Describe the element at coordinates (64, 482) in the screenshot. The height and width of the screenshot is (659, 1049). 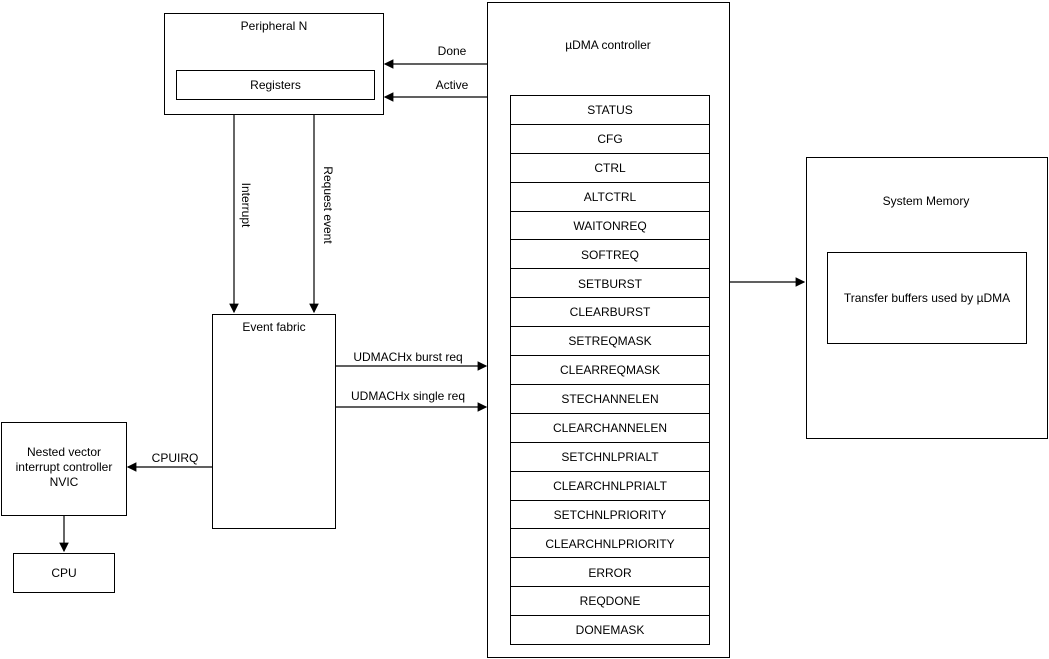
I see `nvic-line3: NVIC` at that location.